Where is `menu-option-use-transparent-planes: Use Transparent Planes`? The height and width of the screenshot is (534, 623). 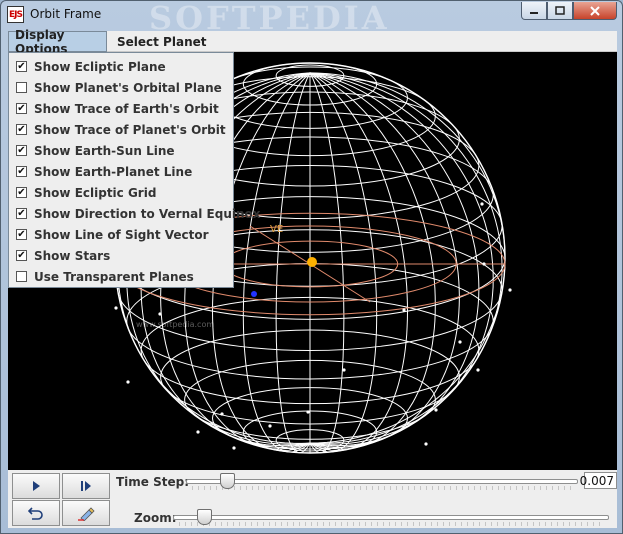
menu-option-use-transparent-planes: Use Transparent Planes is located at coordinates (121, 276).